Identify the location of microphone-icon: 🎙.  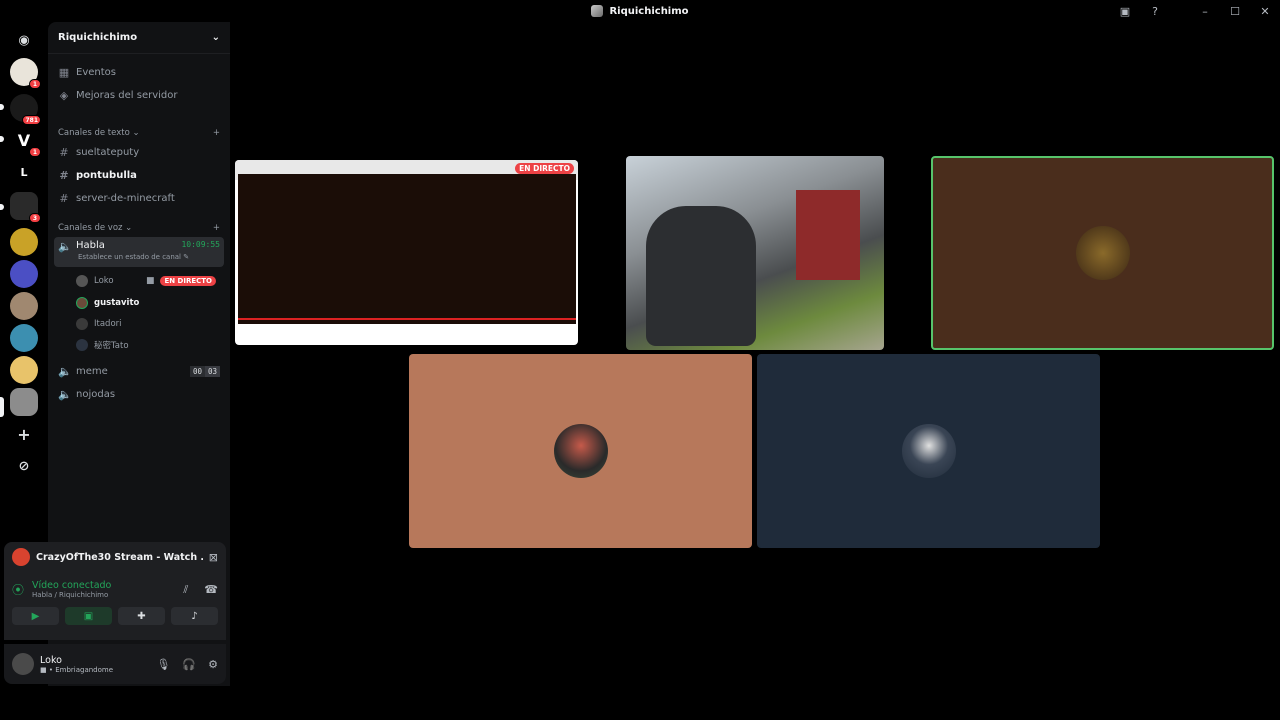
(163, 664).